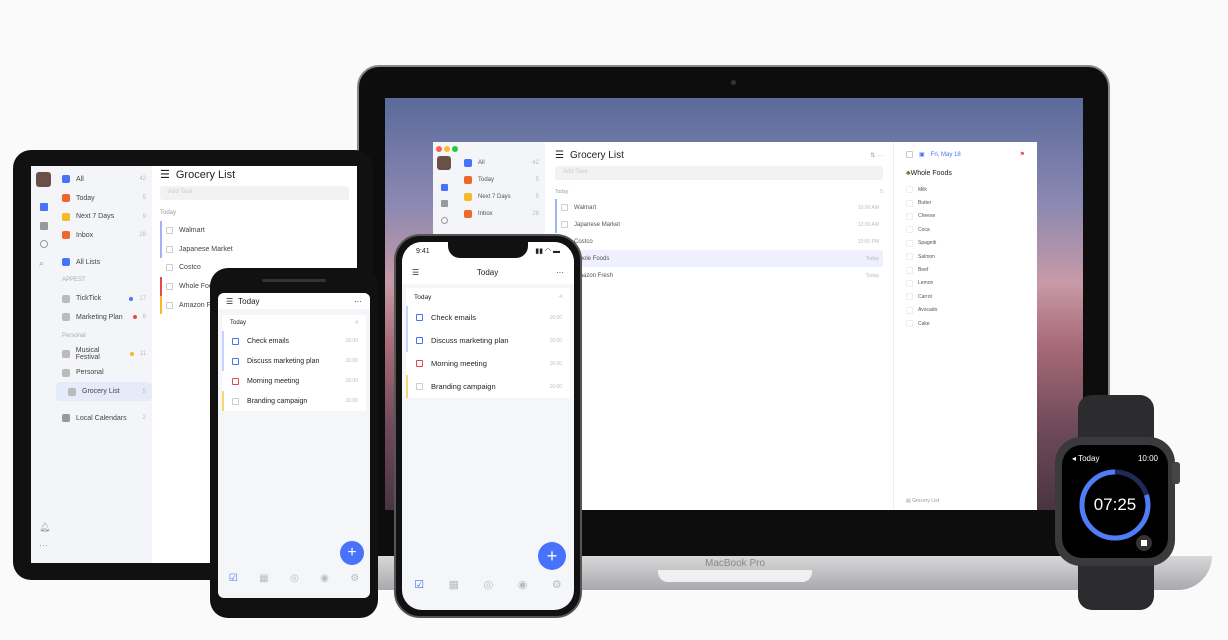  I want to click on detail-checkbox, so click(909, 154).